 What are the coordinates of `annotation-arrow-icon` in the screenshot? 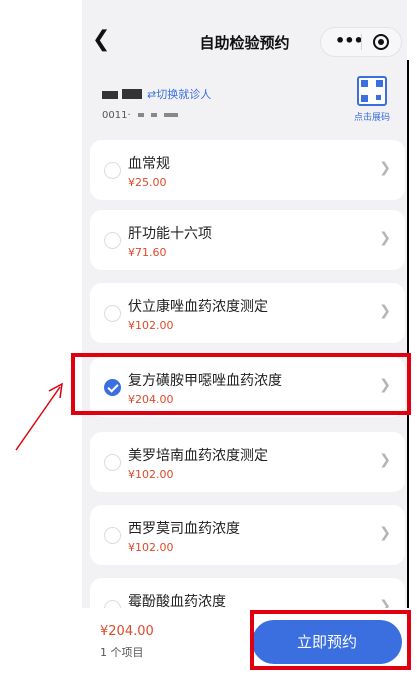 It's located at (39, 416).